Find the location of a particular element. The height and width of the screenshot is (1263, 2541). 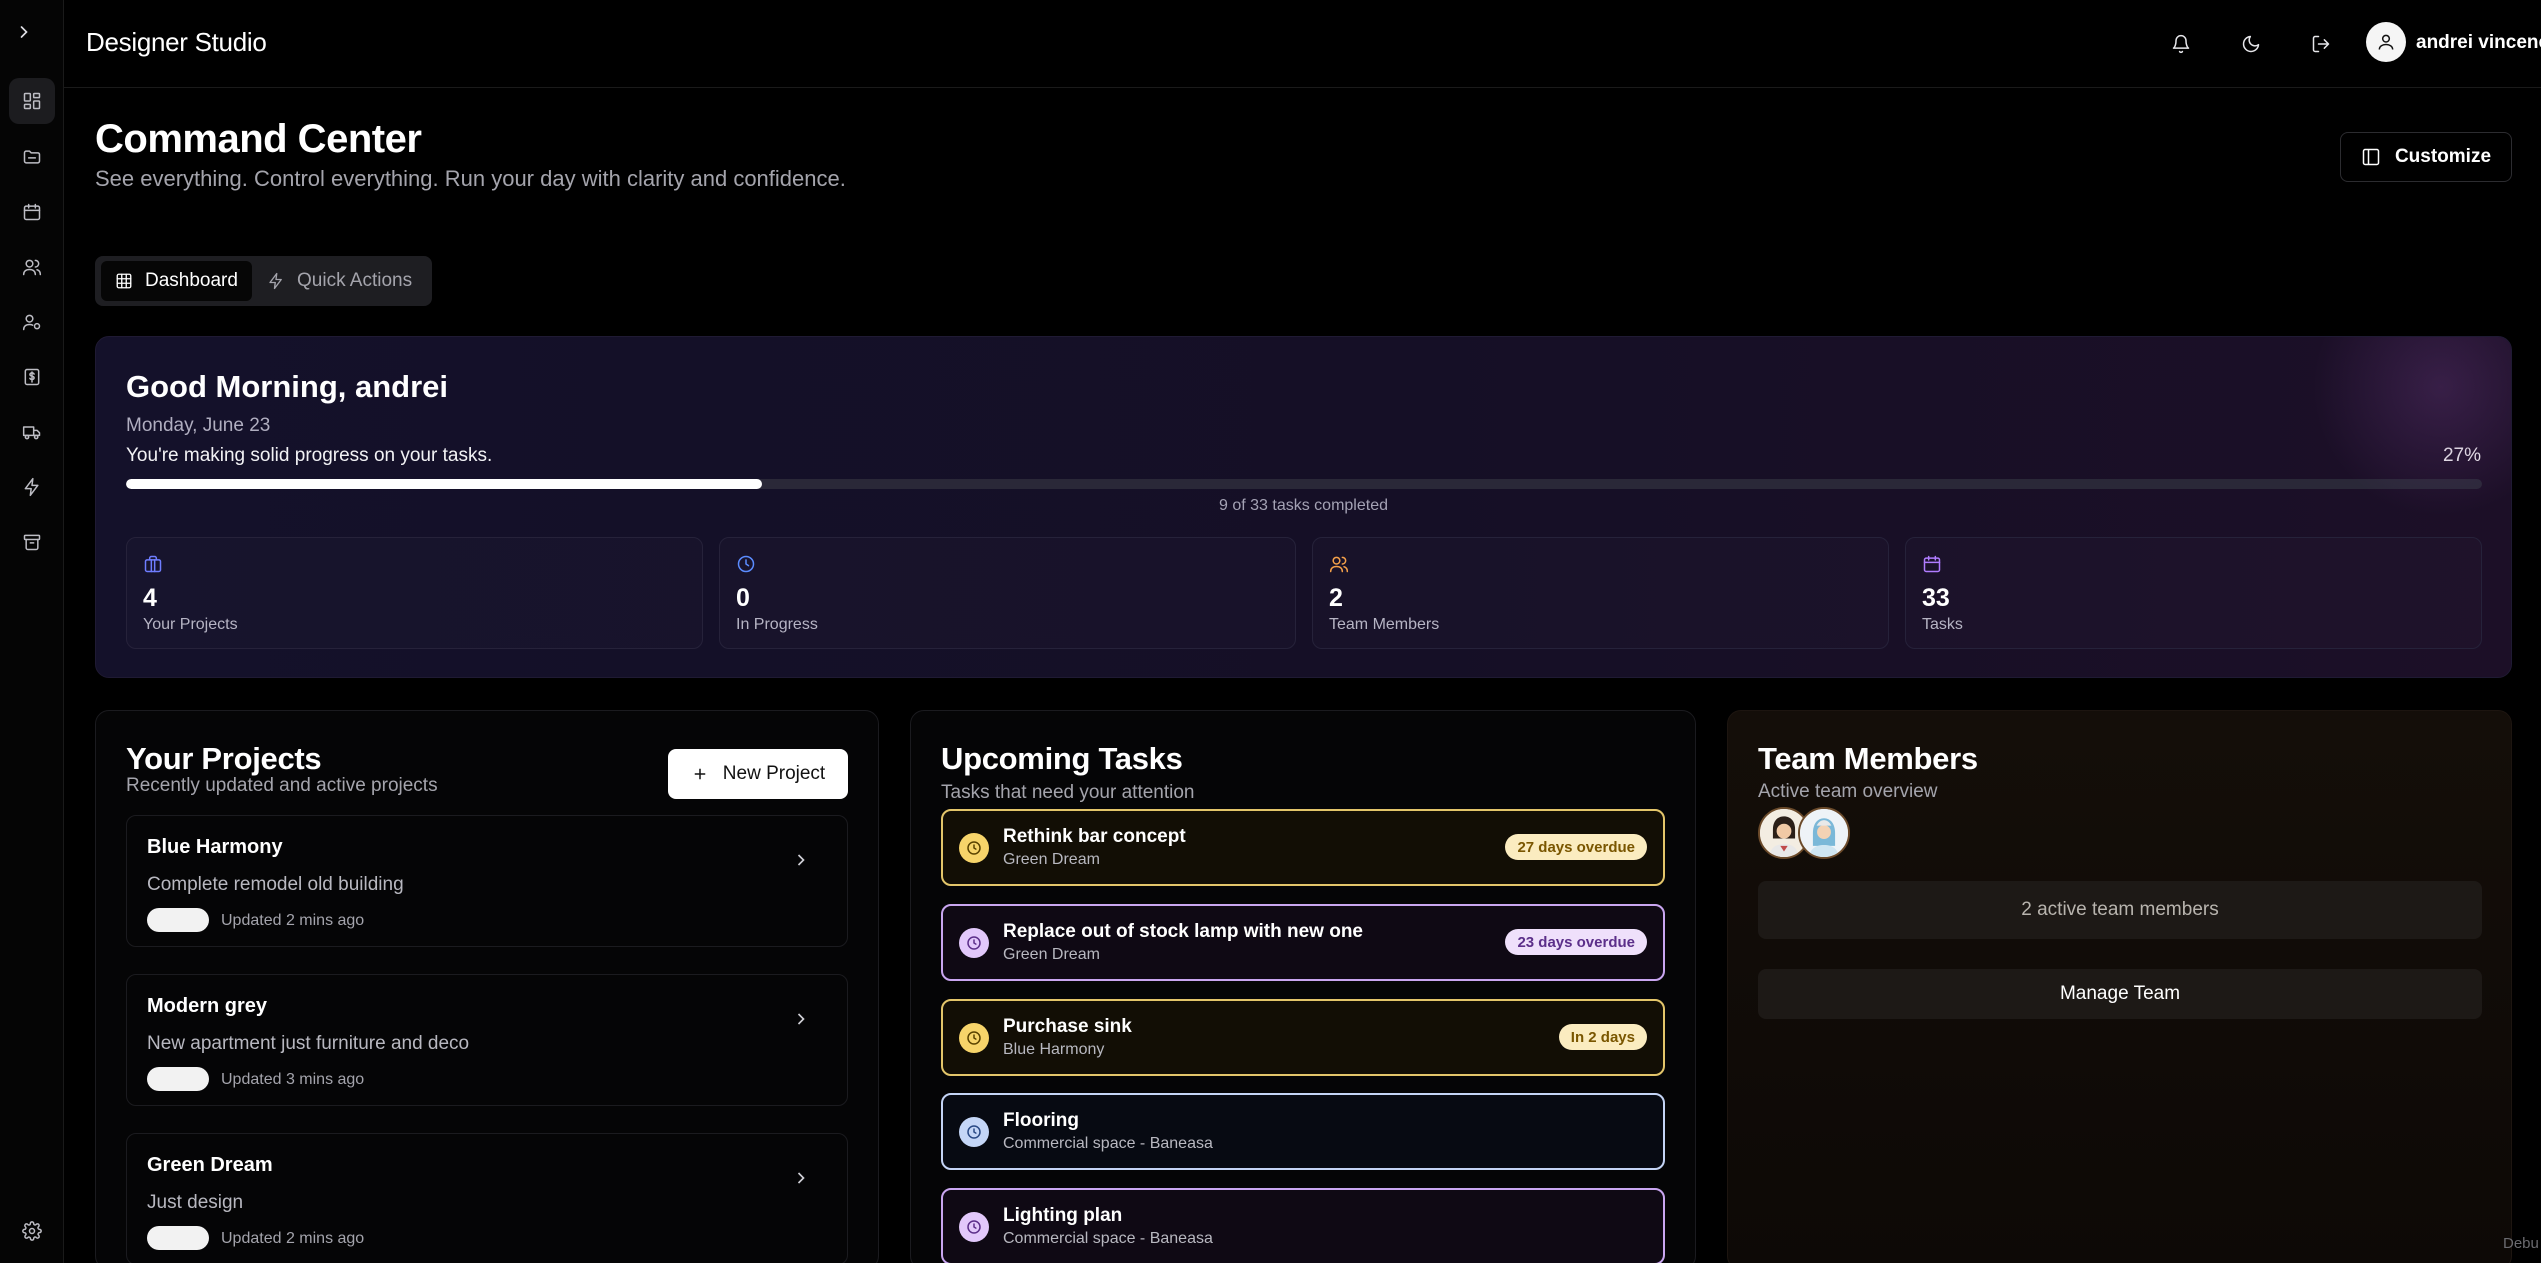

sidebar-item-dashboard is located at coordinates (32, 101).